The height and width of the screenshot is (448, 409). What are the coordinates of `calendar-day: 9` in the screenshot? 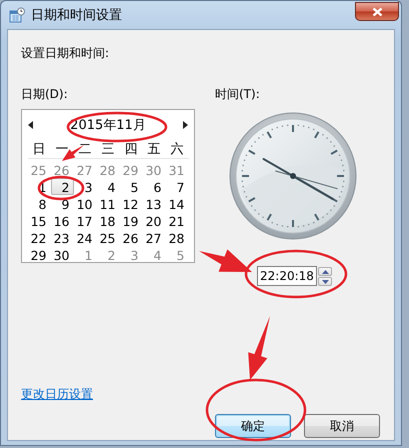 It's located at (62, 203).